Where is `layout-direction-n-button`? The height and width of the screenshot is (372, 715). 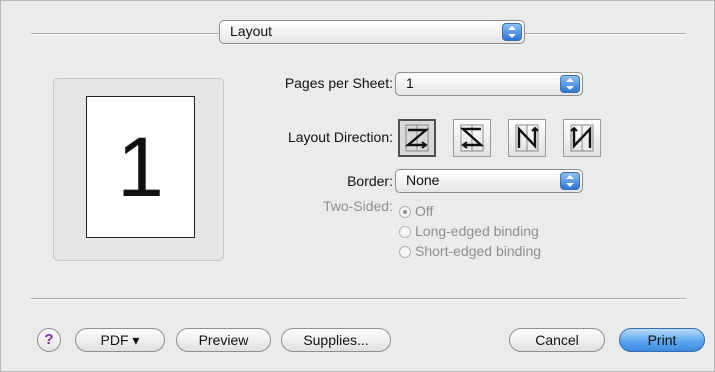 layout-direction-n-button is located at coordinates (582, 138).